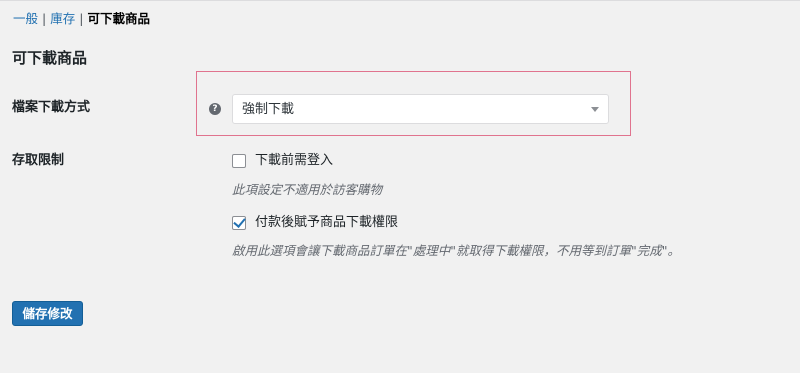  I want to click on checkmark-icon, so click(239, 221).